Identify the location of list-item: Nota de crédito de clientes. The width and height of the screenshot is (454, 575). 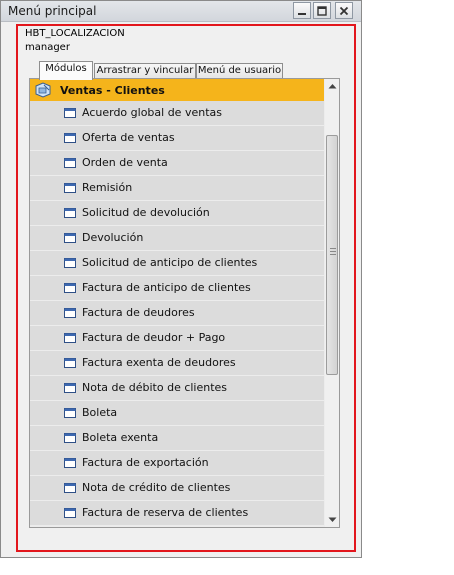
(177, 488).